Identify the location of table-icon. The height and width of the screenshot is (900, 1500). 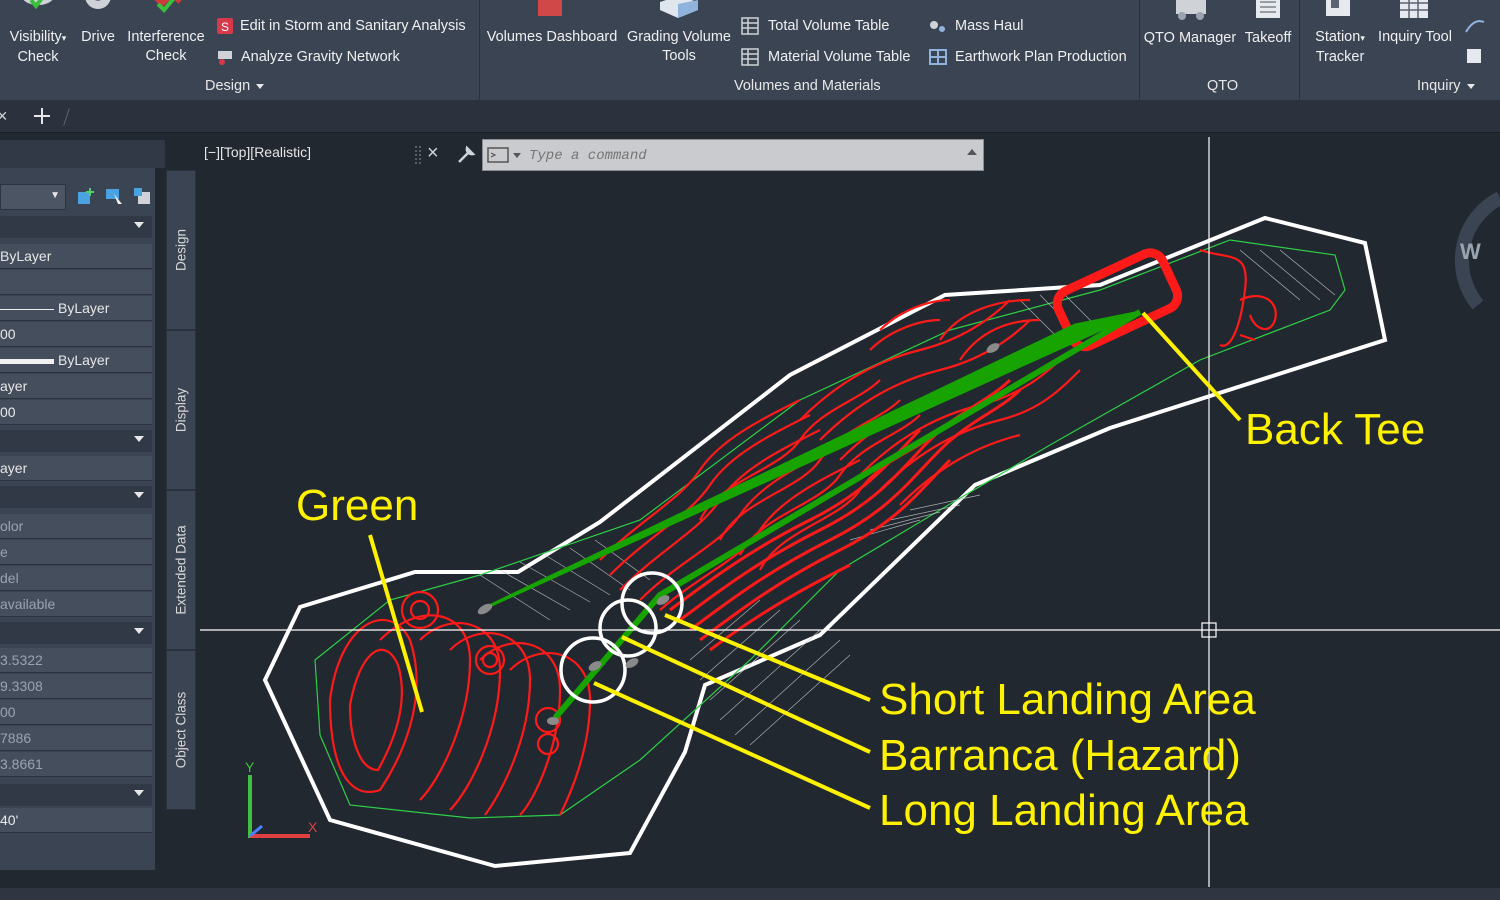
(750, 26).